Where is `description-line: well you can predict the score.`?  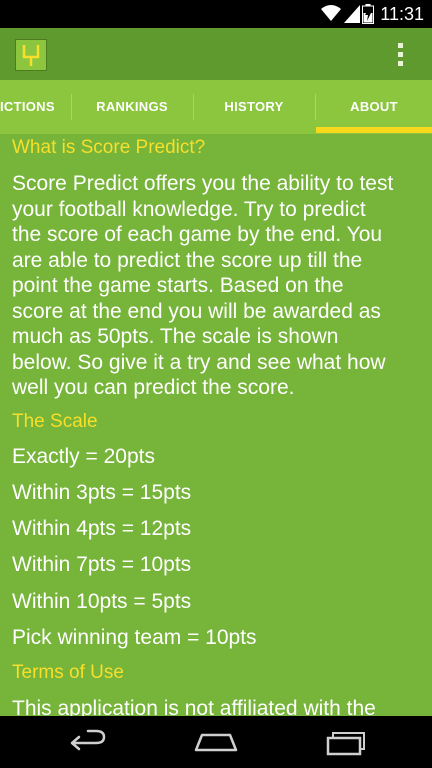 description-line: well you can predict the score. is located at coordinates (153, 387).